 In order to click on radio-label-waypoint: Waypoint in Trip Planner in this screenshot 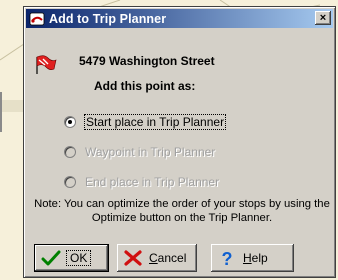, I will do `click(150, 152)`.